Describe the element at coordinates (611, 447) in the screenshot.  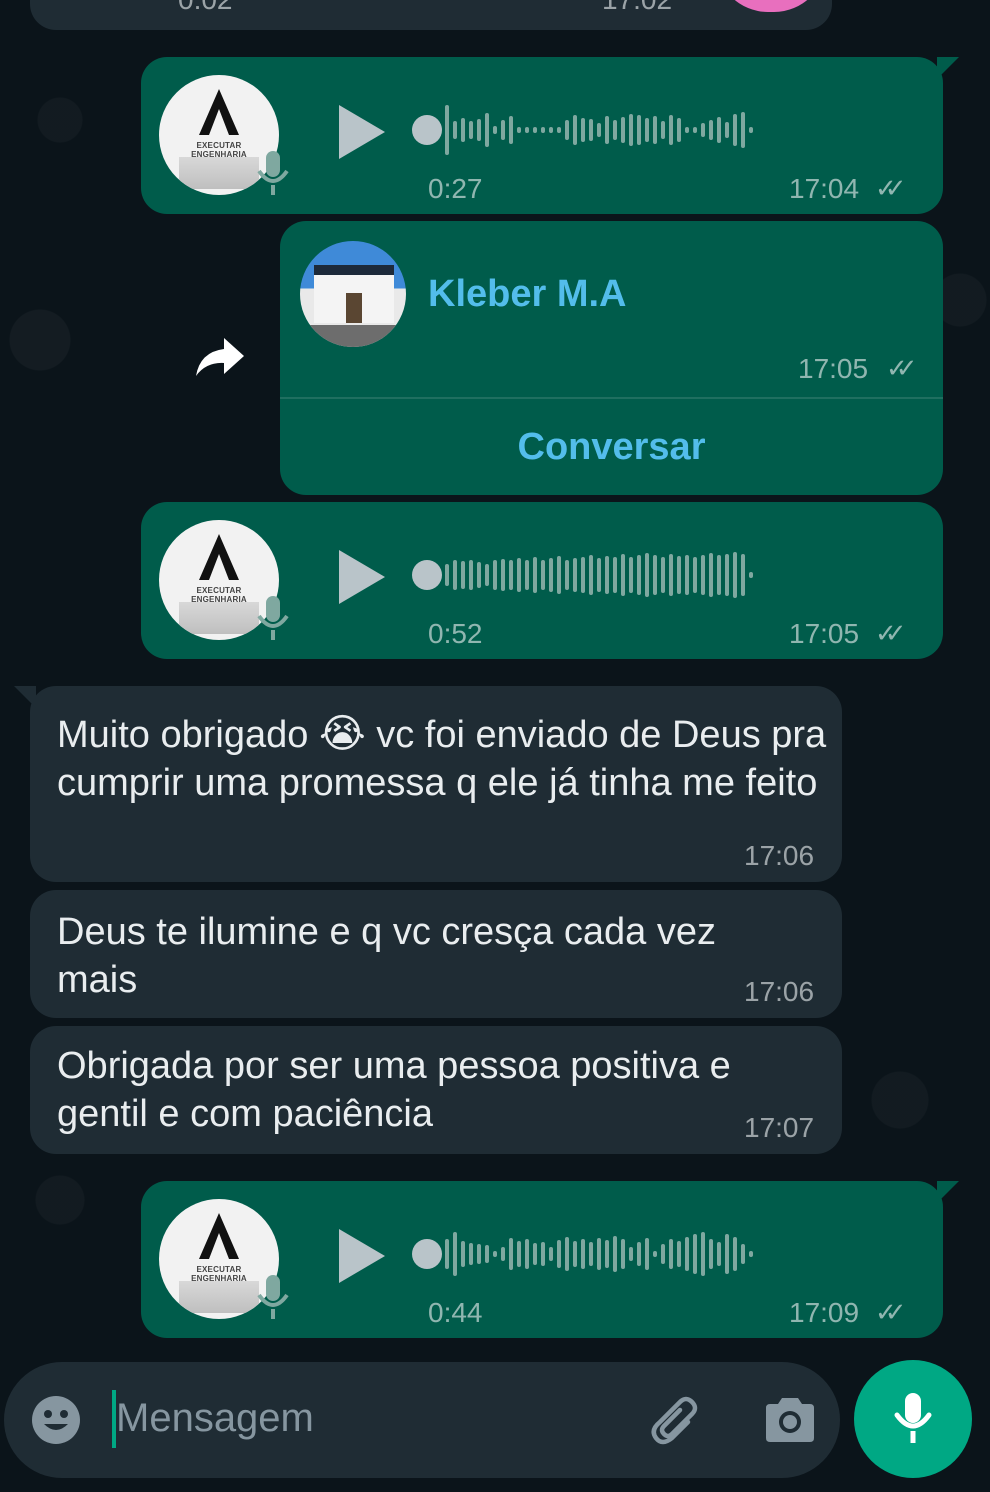
I see `conversar-button: Conversar` at that location.